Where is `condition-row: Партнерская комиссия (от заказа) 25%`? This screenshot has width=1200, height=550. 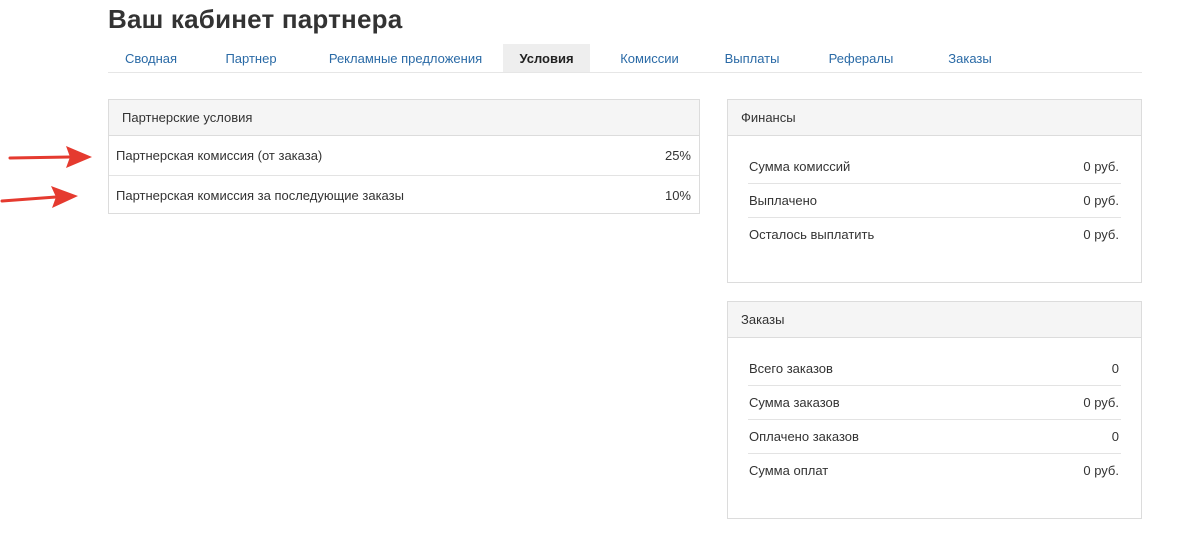
condition-row: Партнерская комиссия (от заказа) 25% is located at coordinates (404, 155).